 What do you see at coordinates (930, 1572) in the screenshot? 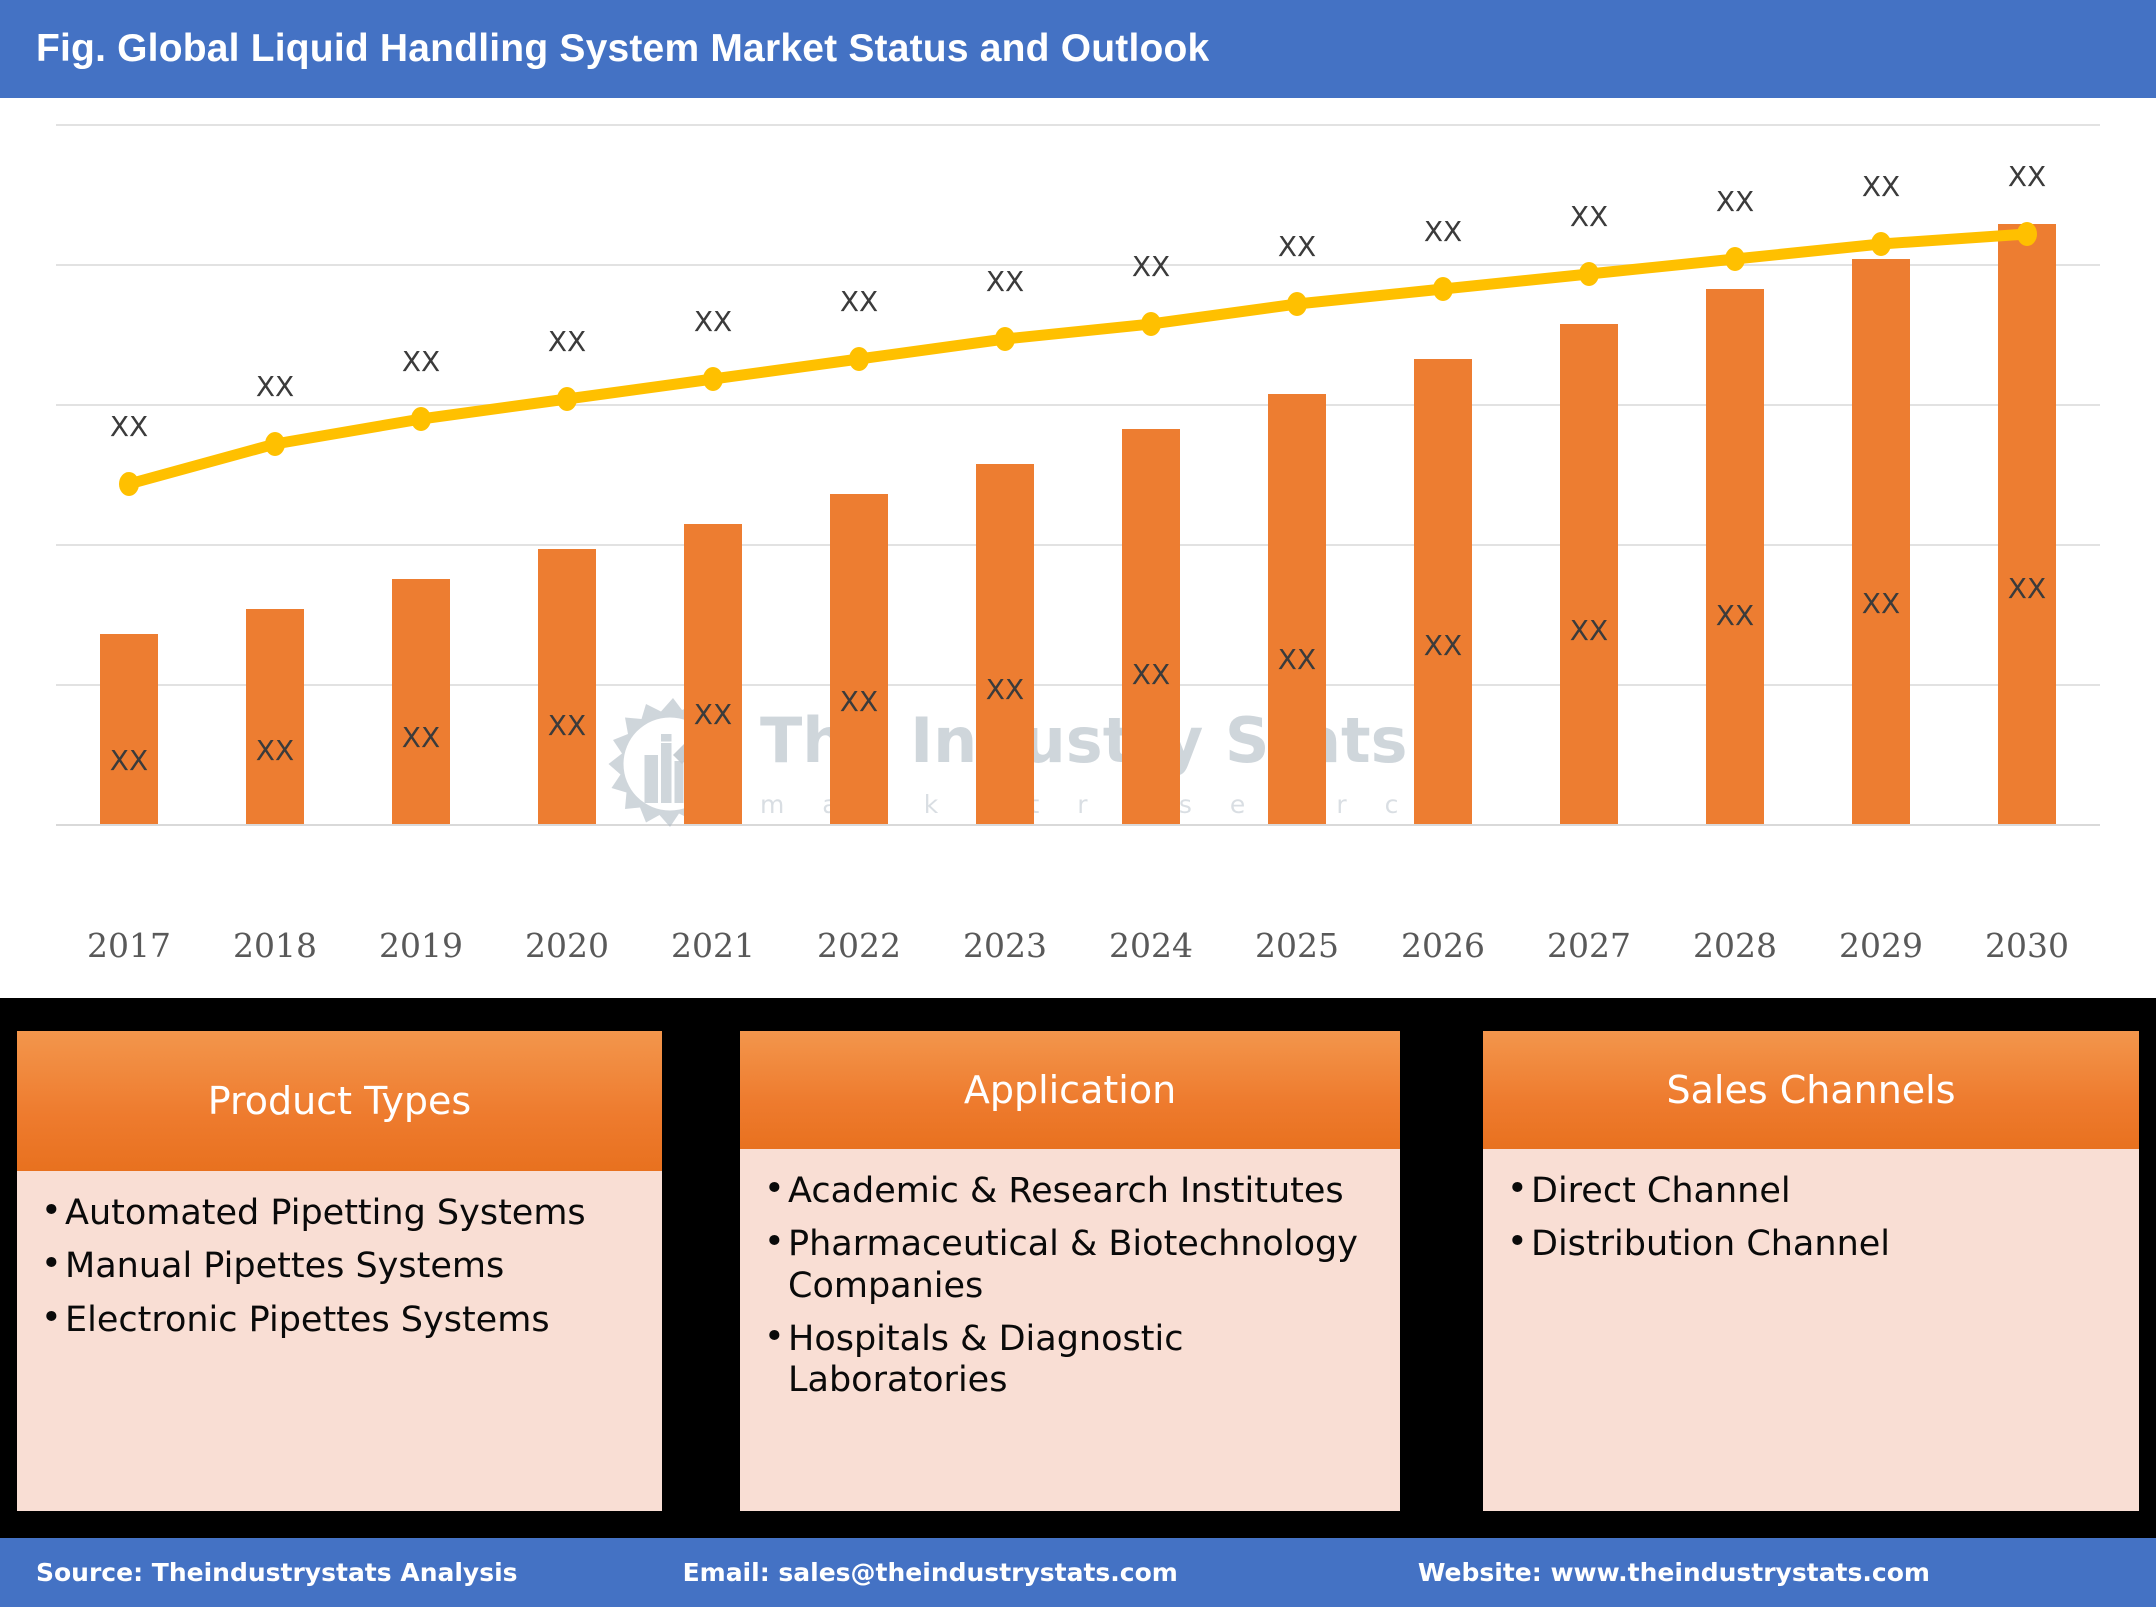
I see `footer-email: Email: sales@theindustrystats.com` at bounding box center [930, 1572].